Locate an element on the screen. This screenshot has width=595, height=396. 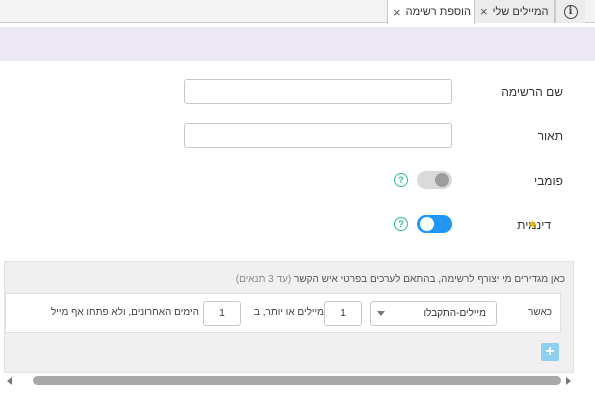
tab-label: המיילים שלי is located at coordinates (520, 11).